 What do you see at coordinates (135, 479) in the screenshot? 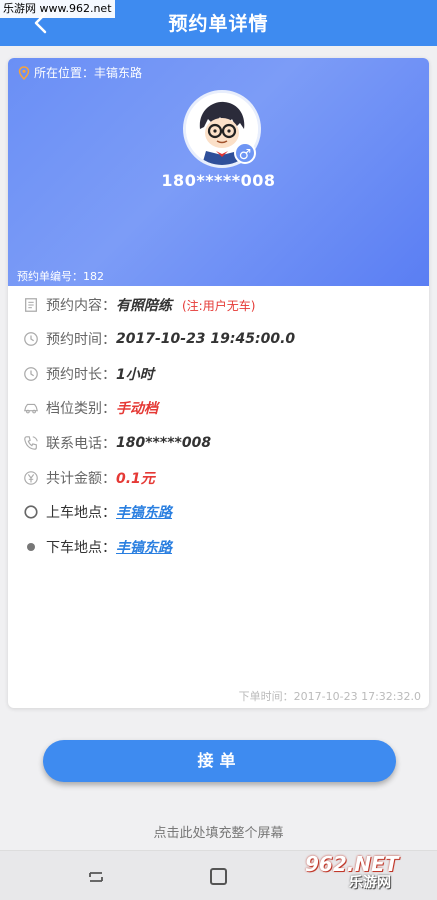
I see `detail-value: 0.1元` at bounding box center [135, 479].